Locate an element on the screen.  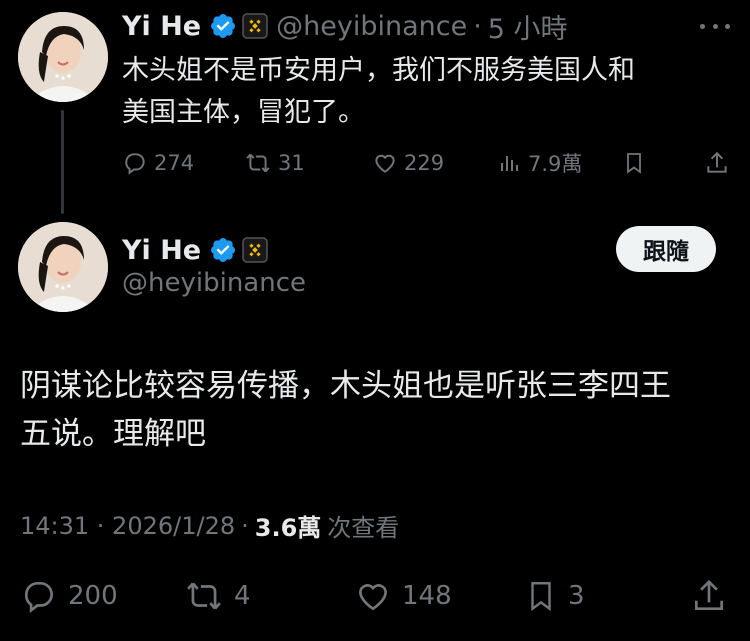
like-count: 148 is located at coordinates (427, 596).